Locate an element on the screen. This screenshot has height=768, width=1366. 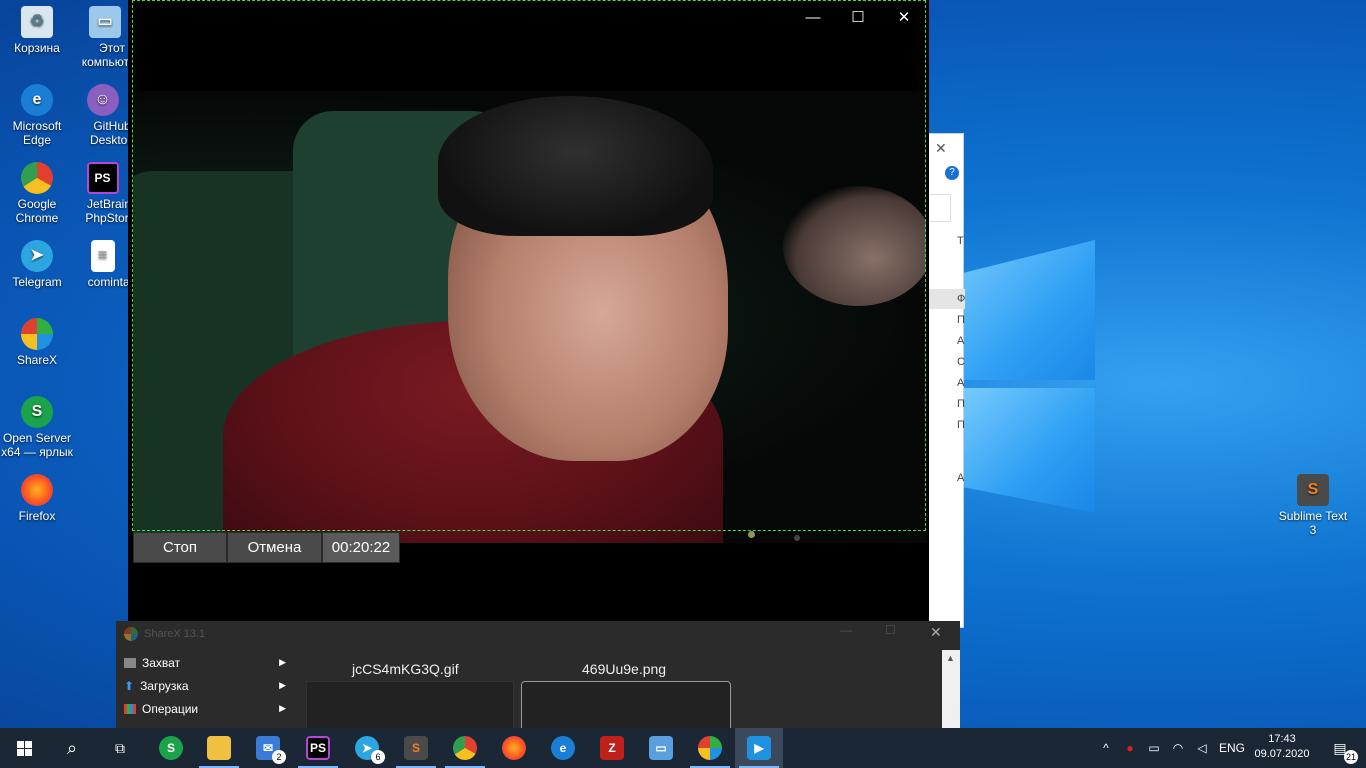
desktop-icon-recycle-bin: ♻ Корзина is located at coordinates (37, 30).